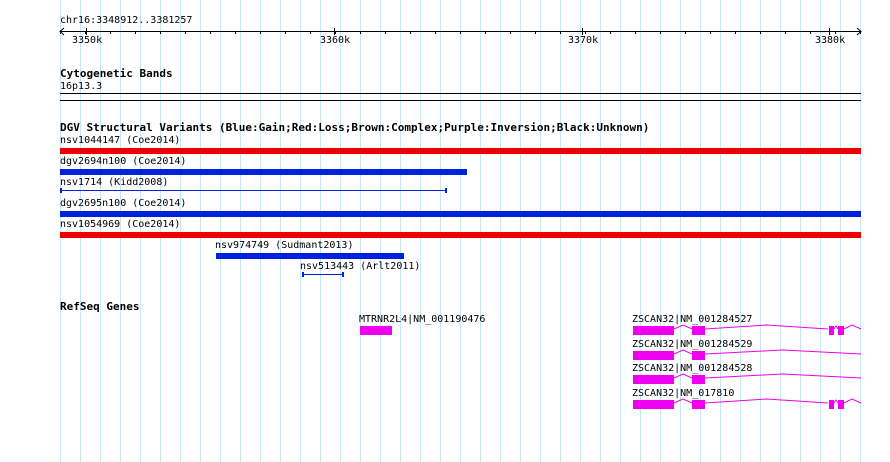 Image resolution: width=890 pixels, height=462 pixels. Describe the element at coordinates (123, 203) in the screenshot. I see `dgv-feature-label: dgv2695n100 (Coe2014)` at that location.